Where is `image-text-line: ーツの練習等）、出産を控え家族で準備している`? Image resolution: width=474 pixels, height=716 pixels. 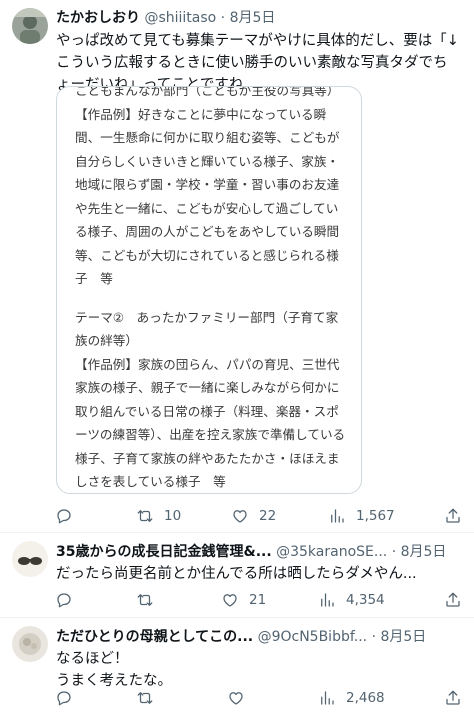
image-text-line: ーツの練習等）、出産を控え家族で準備している is located at coordinates (210, 434).